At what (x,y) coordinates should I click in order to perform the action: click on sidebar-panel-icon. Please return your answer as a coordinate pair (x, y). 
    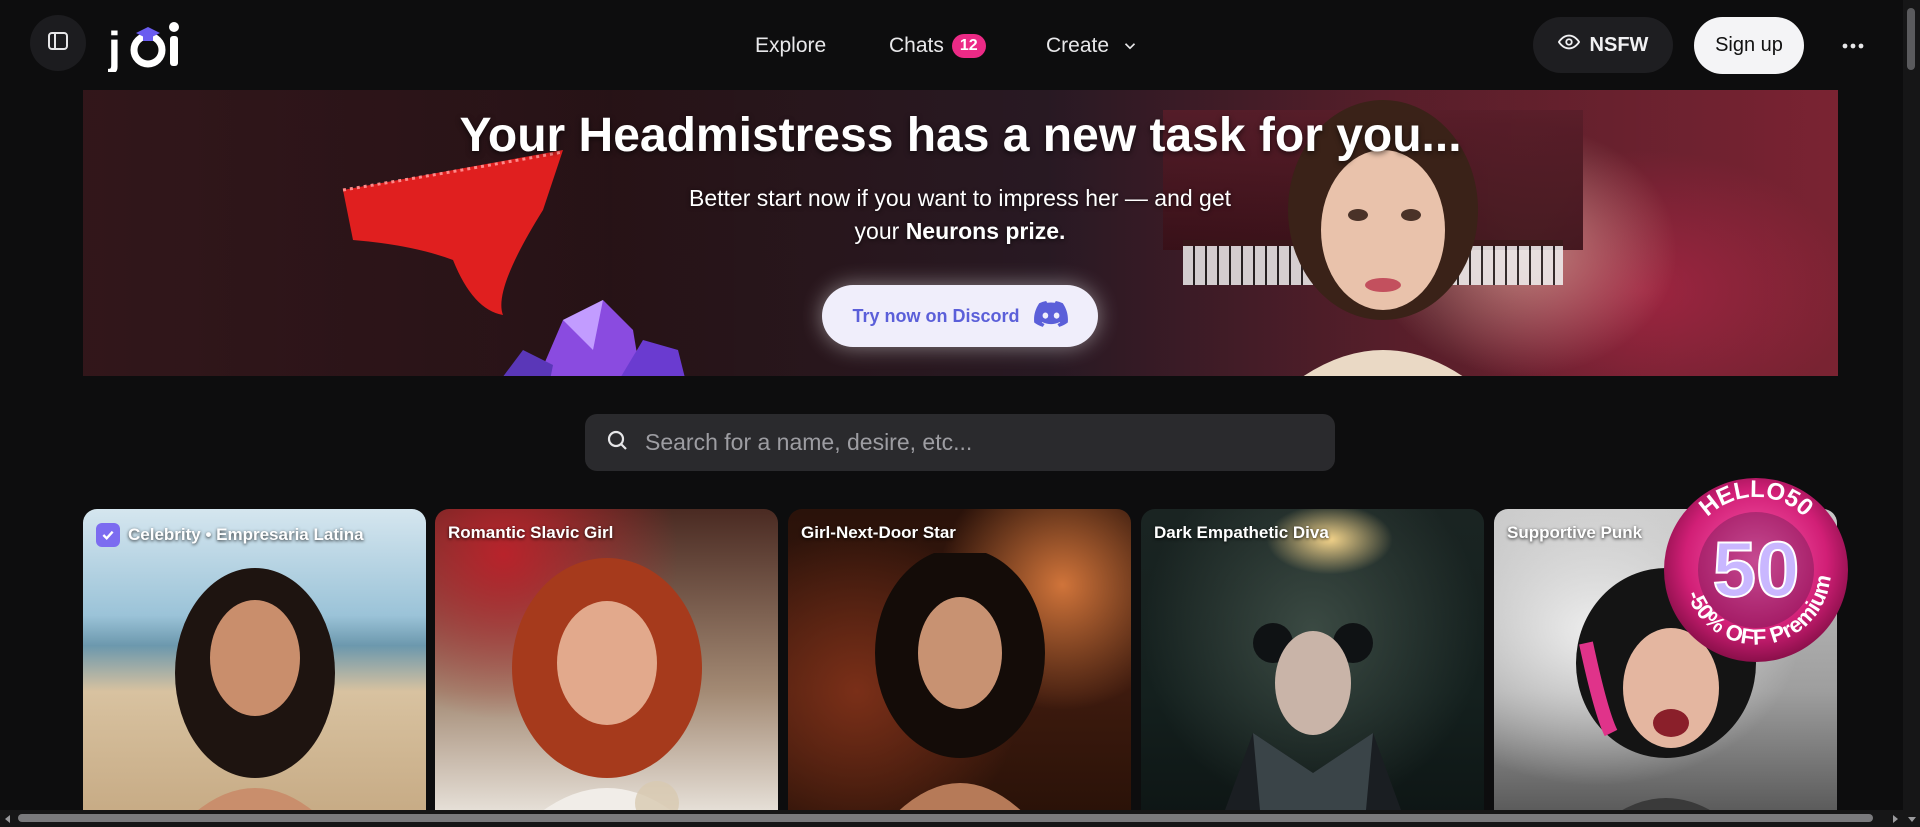
    Looking at the image, I should click on (58, 43).